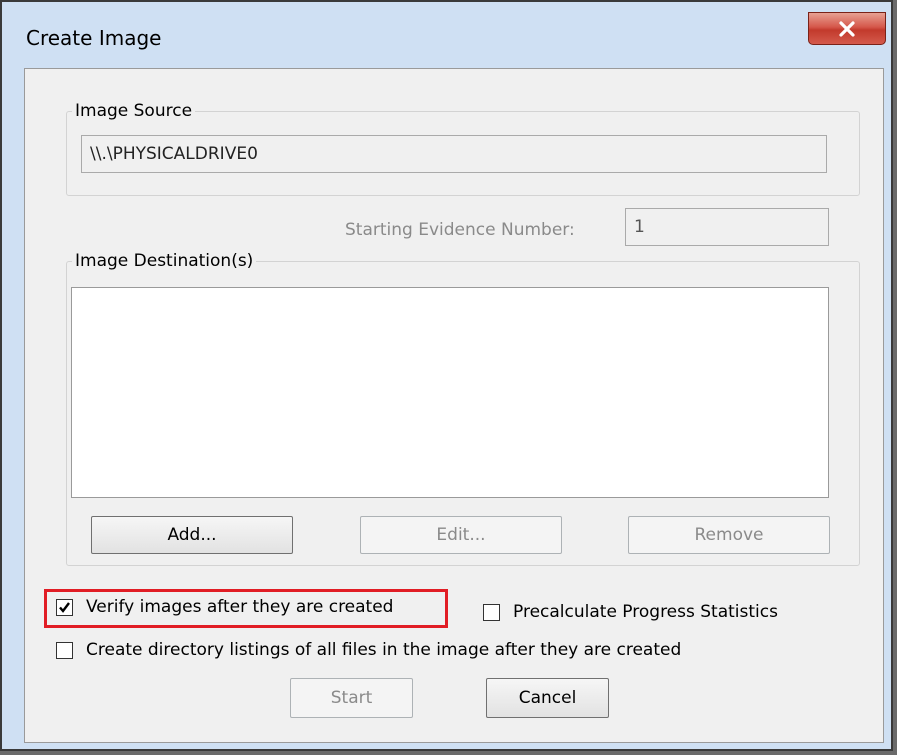 The height and width of the screenshot is (755, 897). Describe the element at coordinates (240, 607) in the screenshot. I see `verify-images-label: Verify images after they are created` at that location.